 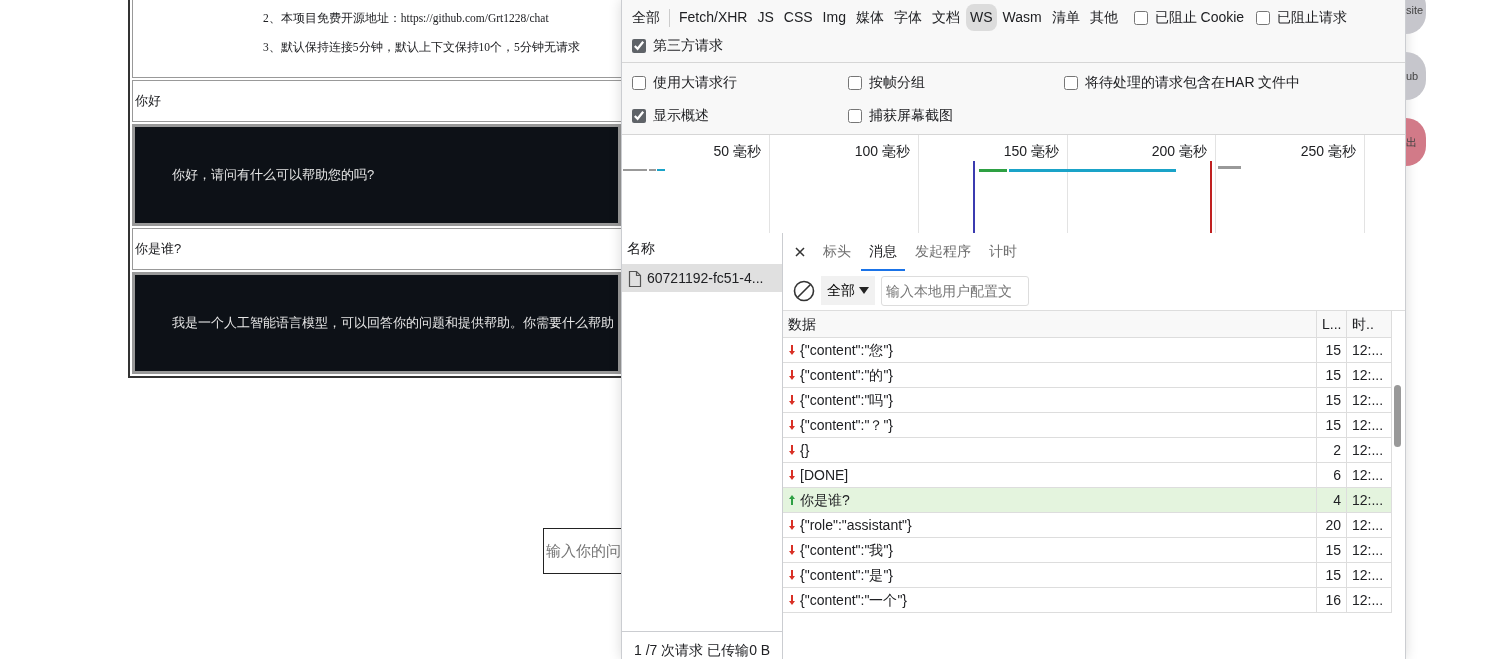 I want to click on checkbox-label: 按帧分组, so click(x=897, y=82).